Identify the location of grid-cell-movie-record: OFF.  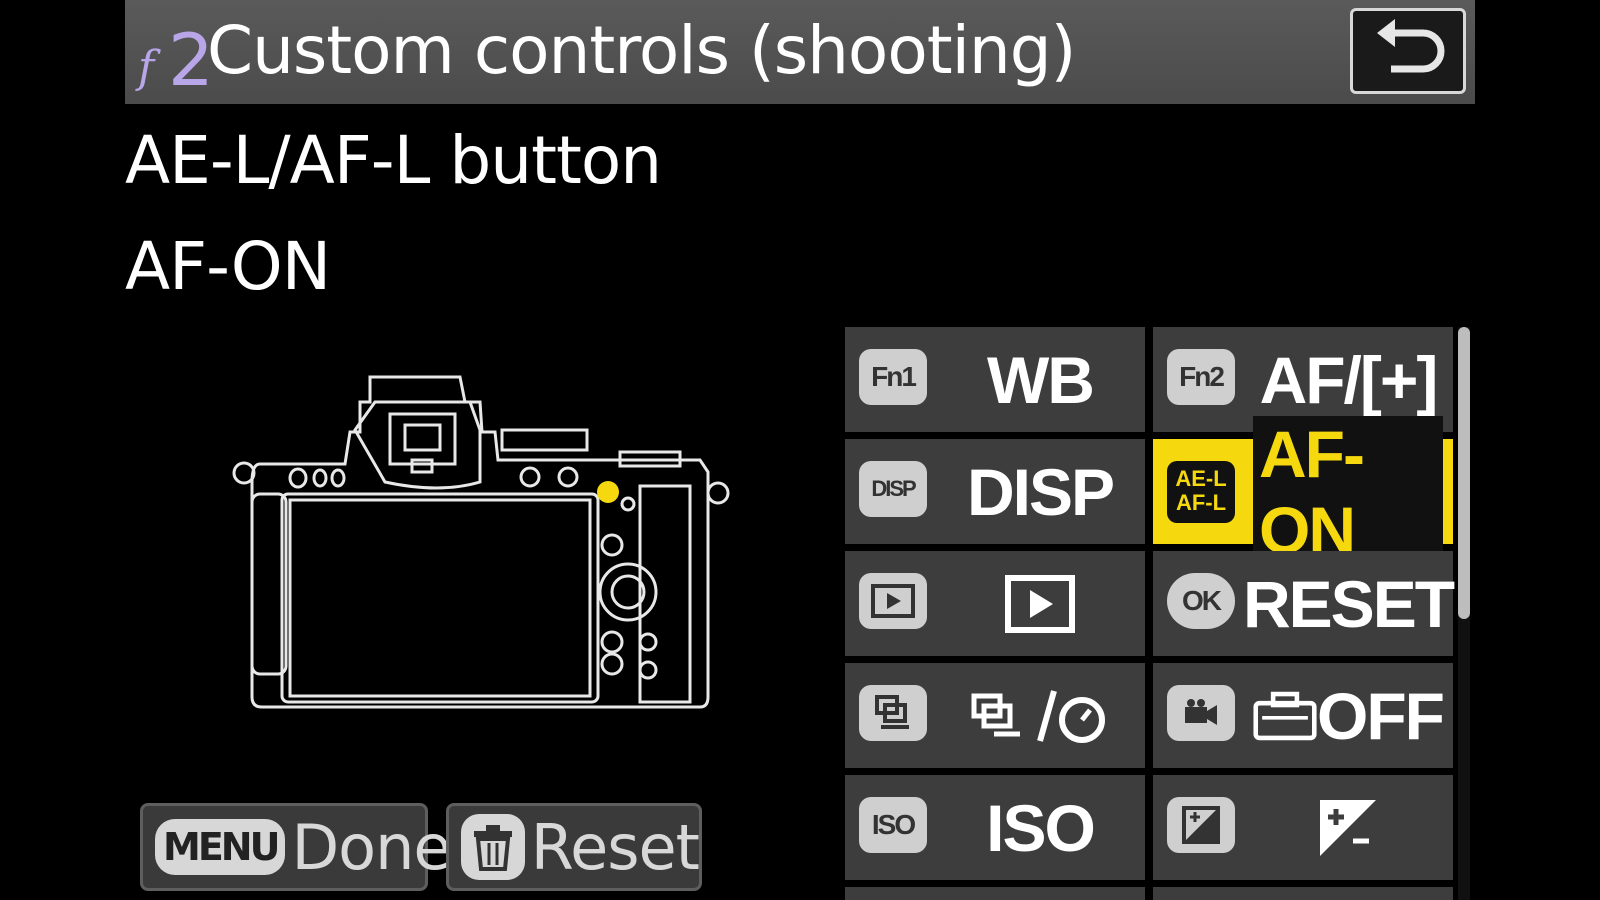
(1303, 715).